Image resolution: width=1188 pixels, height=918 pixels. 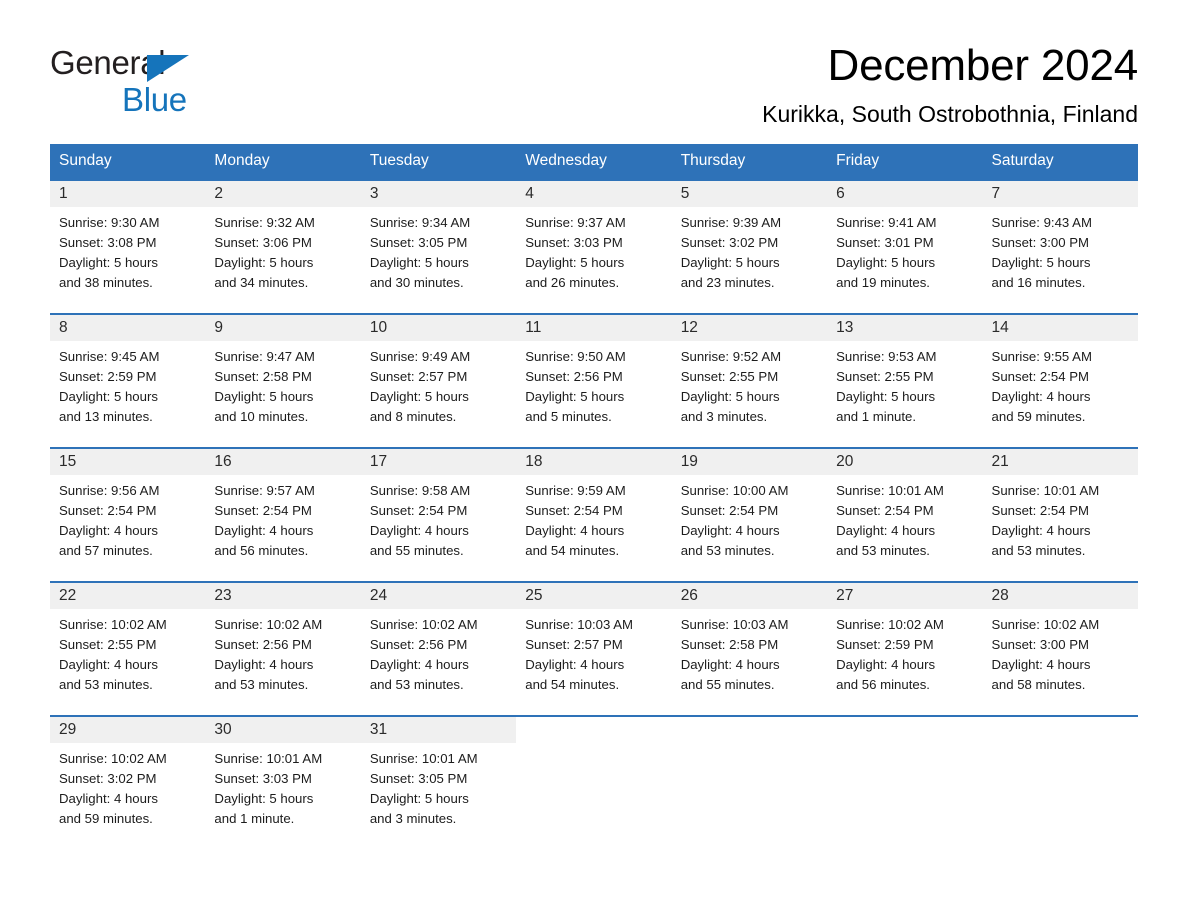 I want to click on triangle-logo-icon, so click(x=168, y=68).